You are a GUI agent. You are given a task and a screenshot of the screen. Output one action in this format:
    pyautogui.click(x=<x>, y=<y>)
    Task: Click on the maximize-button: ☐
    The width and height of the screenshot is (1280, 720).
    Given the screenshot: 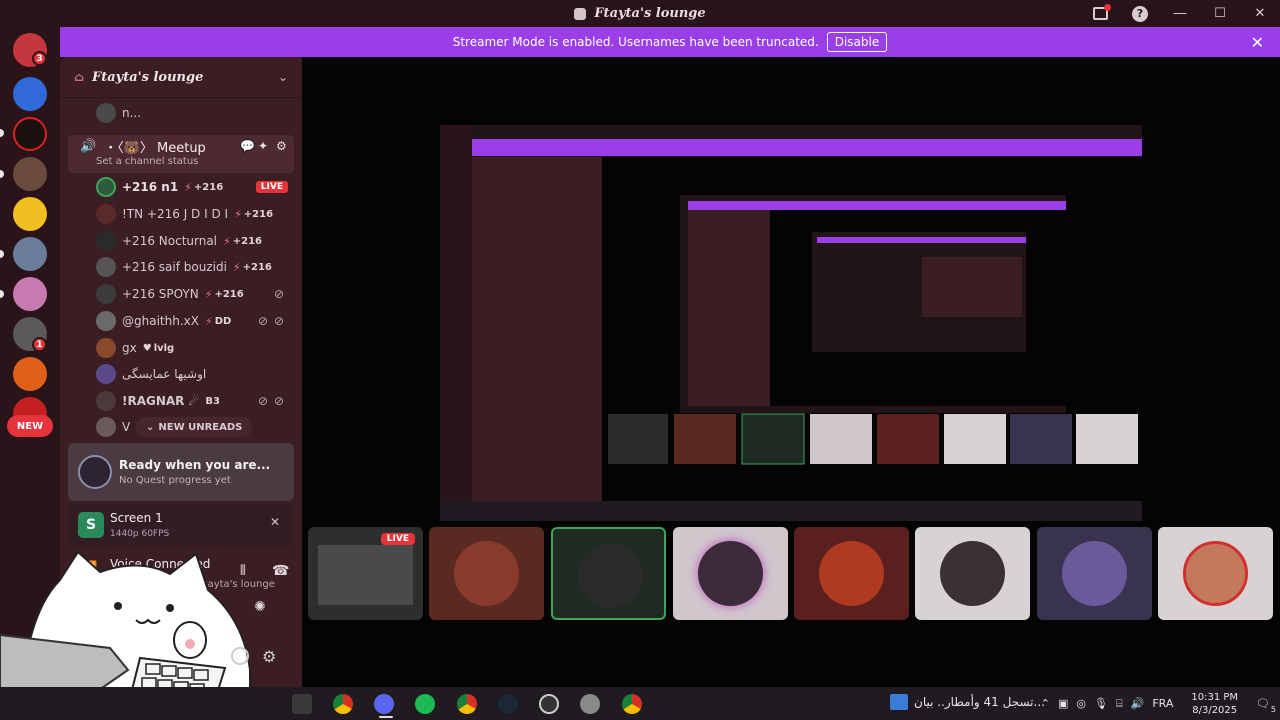 What is the action you would take?
    pyautogui.click(x=1220, y=13)
    